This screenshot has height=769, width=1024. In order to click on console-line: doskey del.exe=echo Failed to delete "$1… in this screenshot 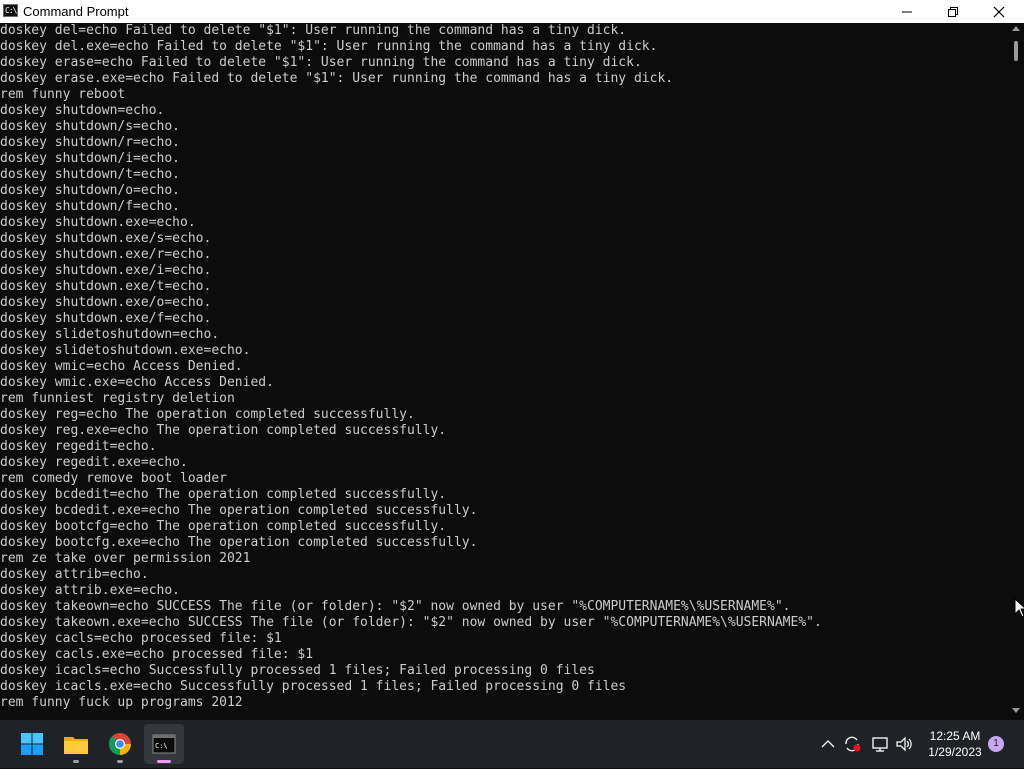, I will do `click(329, 46)`.